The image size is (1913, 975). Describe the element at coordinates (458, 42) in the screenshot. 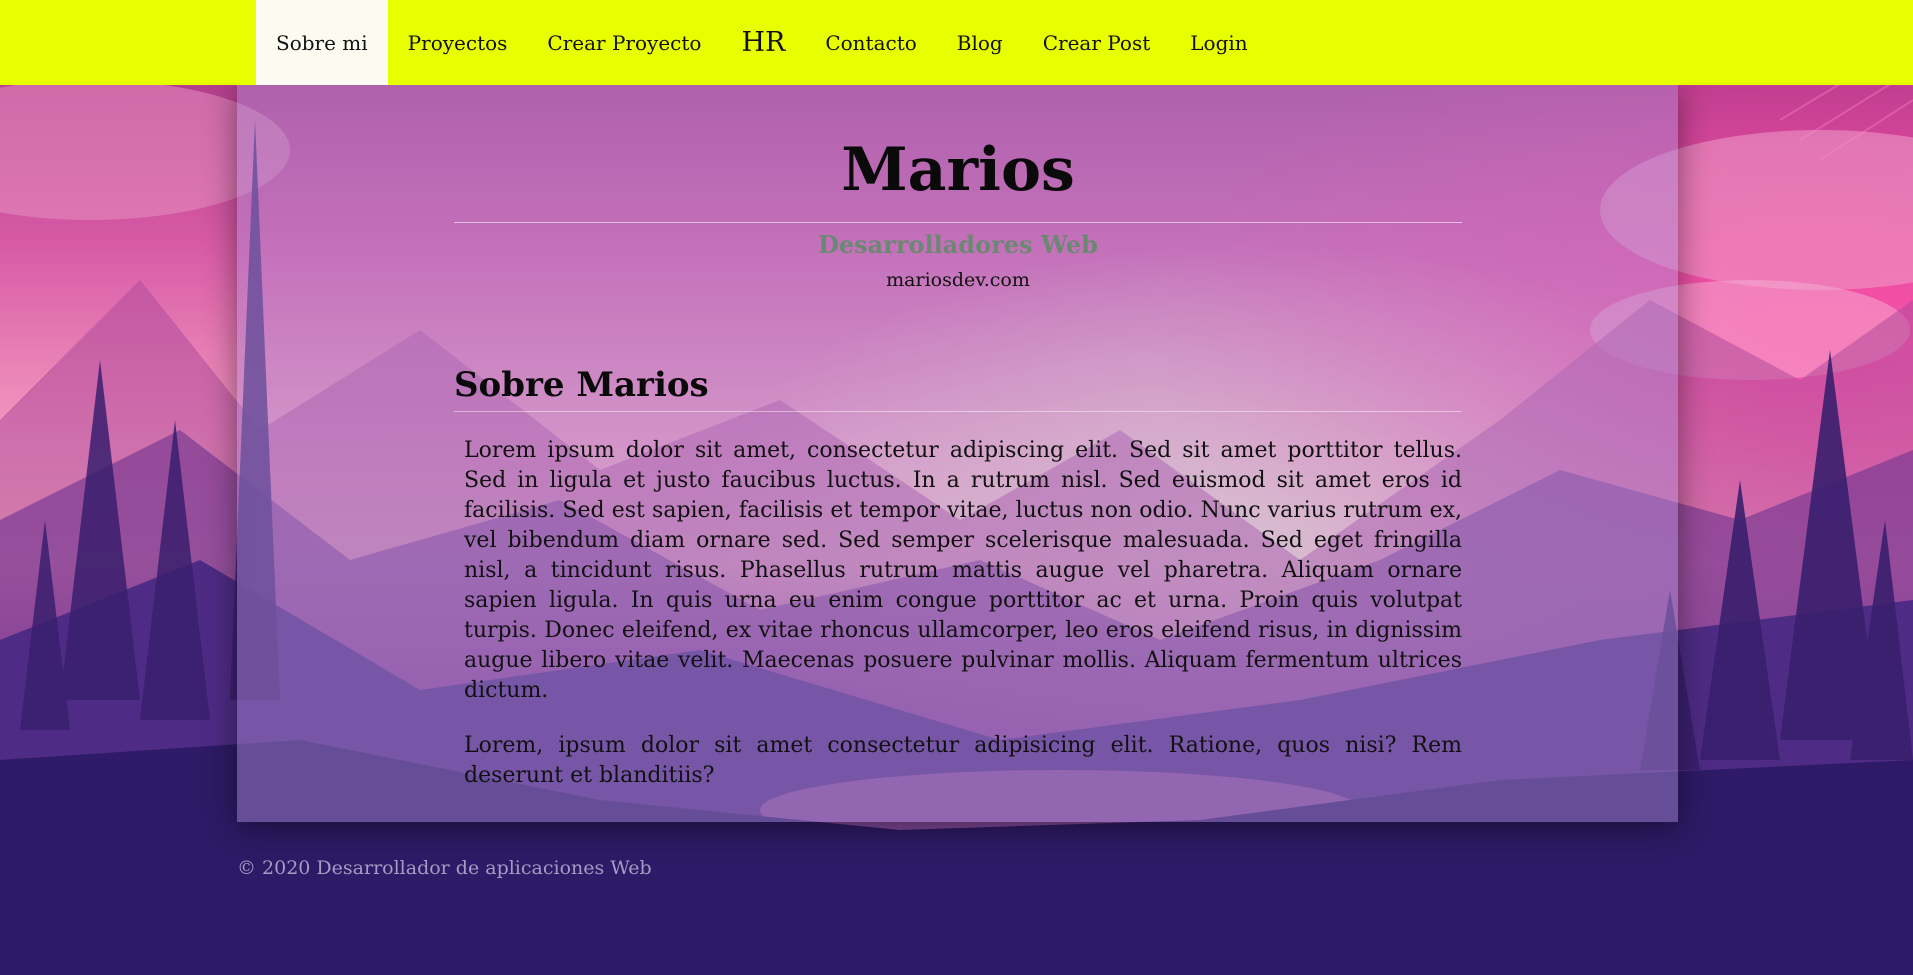

I see `nav-item-proyectos: Proyectos` at that location.